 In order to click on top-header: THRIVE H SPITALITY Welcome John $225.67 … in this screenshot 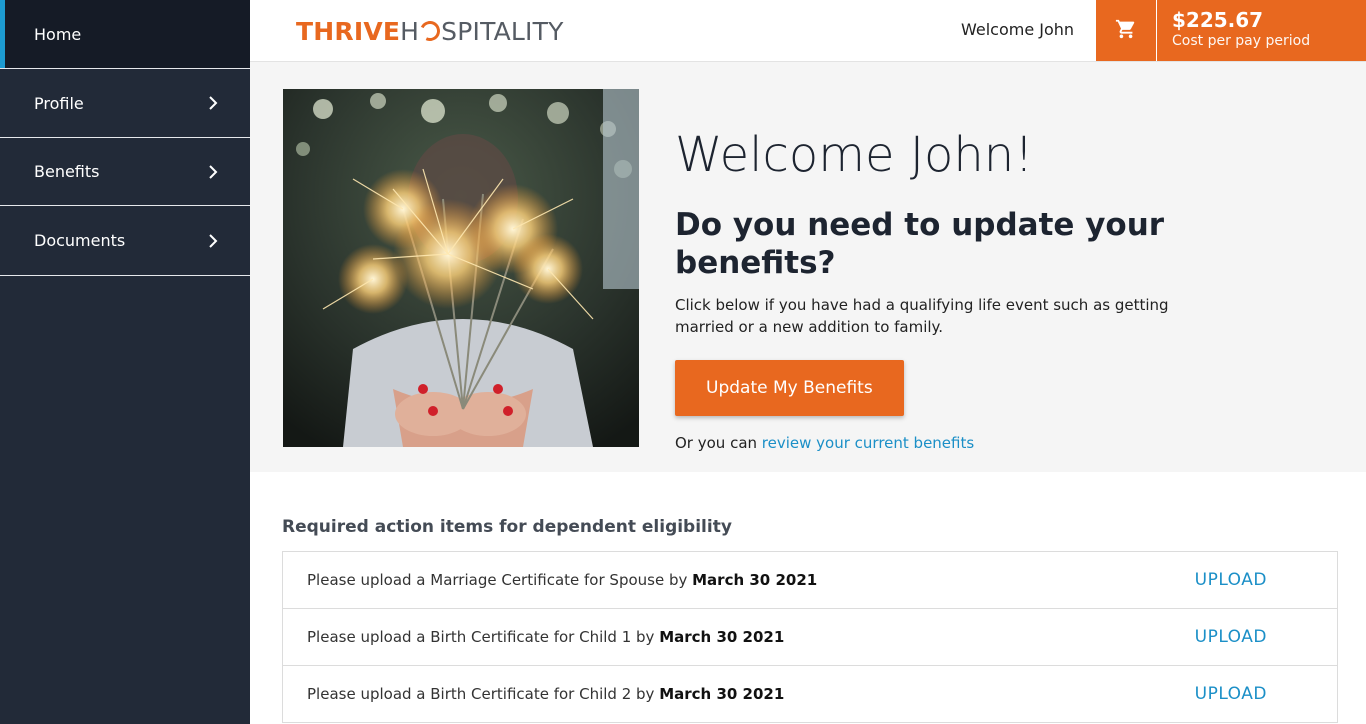, I will do `click(808, 31)`.